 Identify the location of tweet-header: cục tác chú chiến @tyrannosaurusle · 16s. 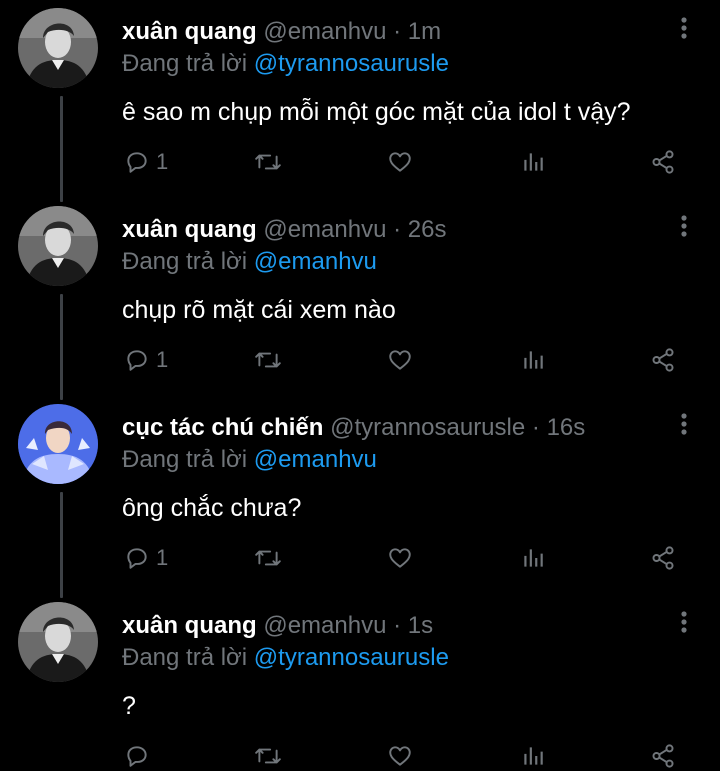
(353, 428).